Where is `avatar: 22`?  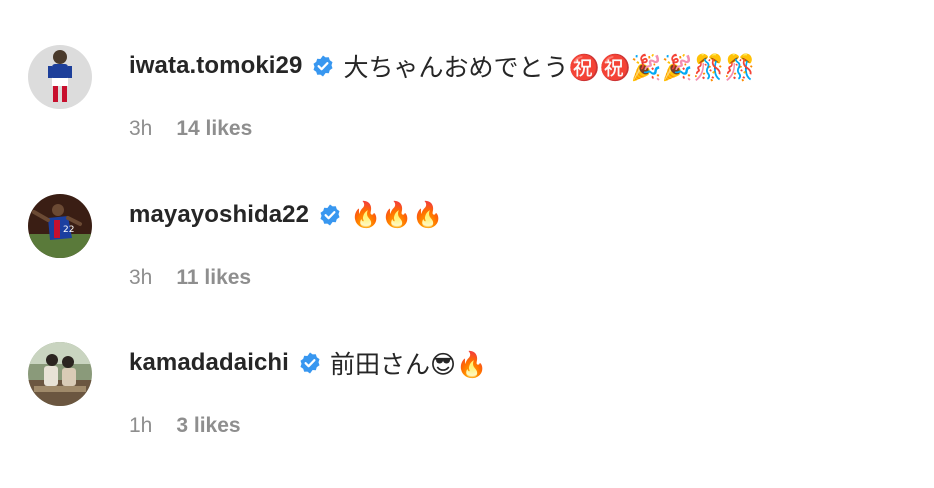
avatar: 22 is located at coordinates (60, 226).